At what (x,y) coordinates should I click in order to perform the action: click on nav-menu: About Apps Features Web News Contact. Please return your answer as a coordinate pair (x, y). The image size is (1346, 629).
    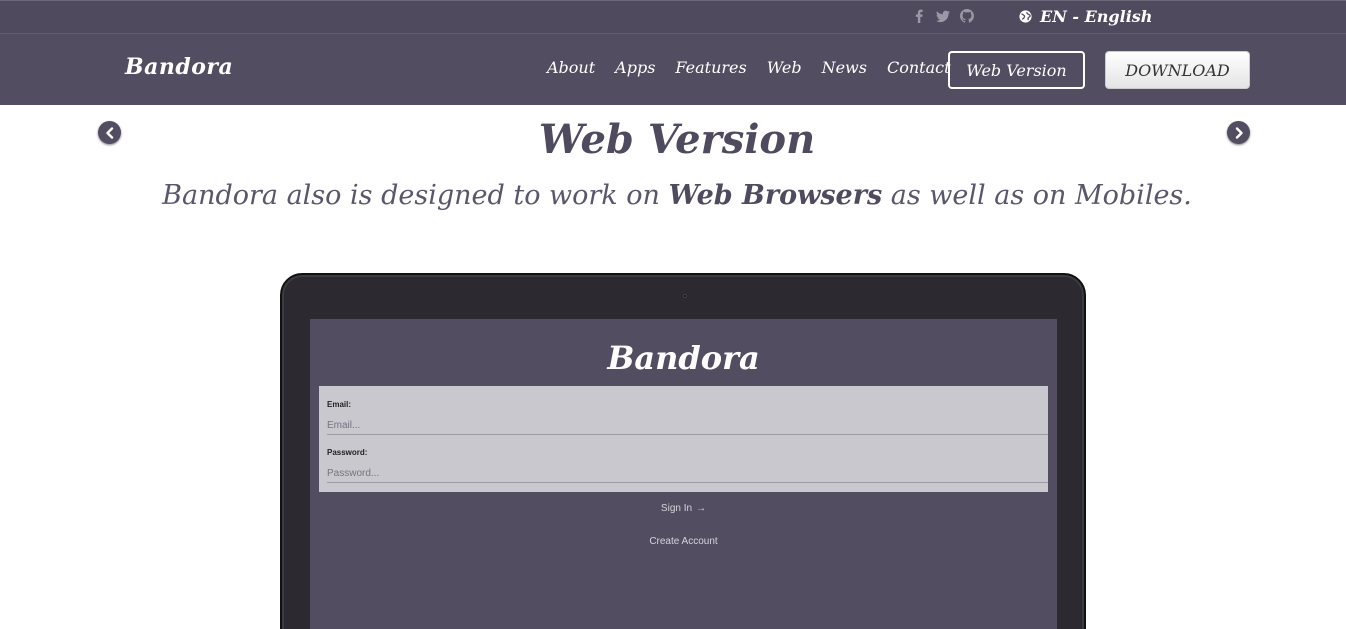
    Looking at the image, I should click on (759, 67).